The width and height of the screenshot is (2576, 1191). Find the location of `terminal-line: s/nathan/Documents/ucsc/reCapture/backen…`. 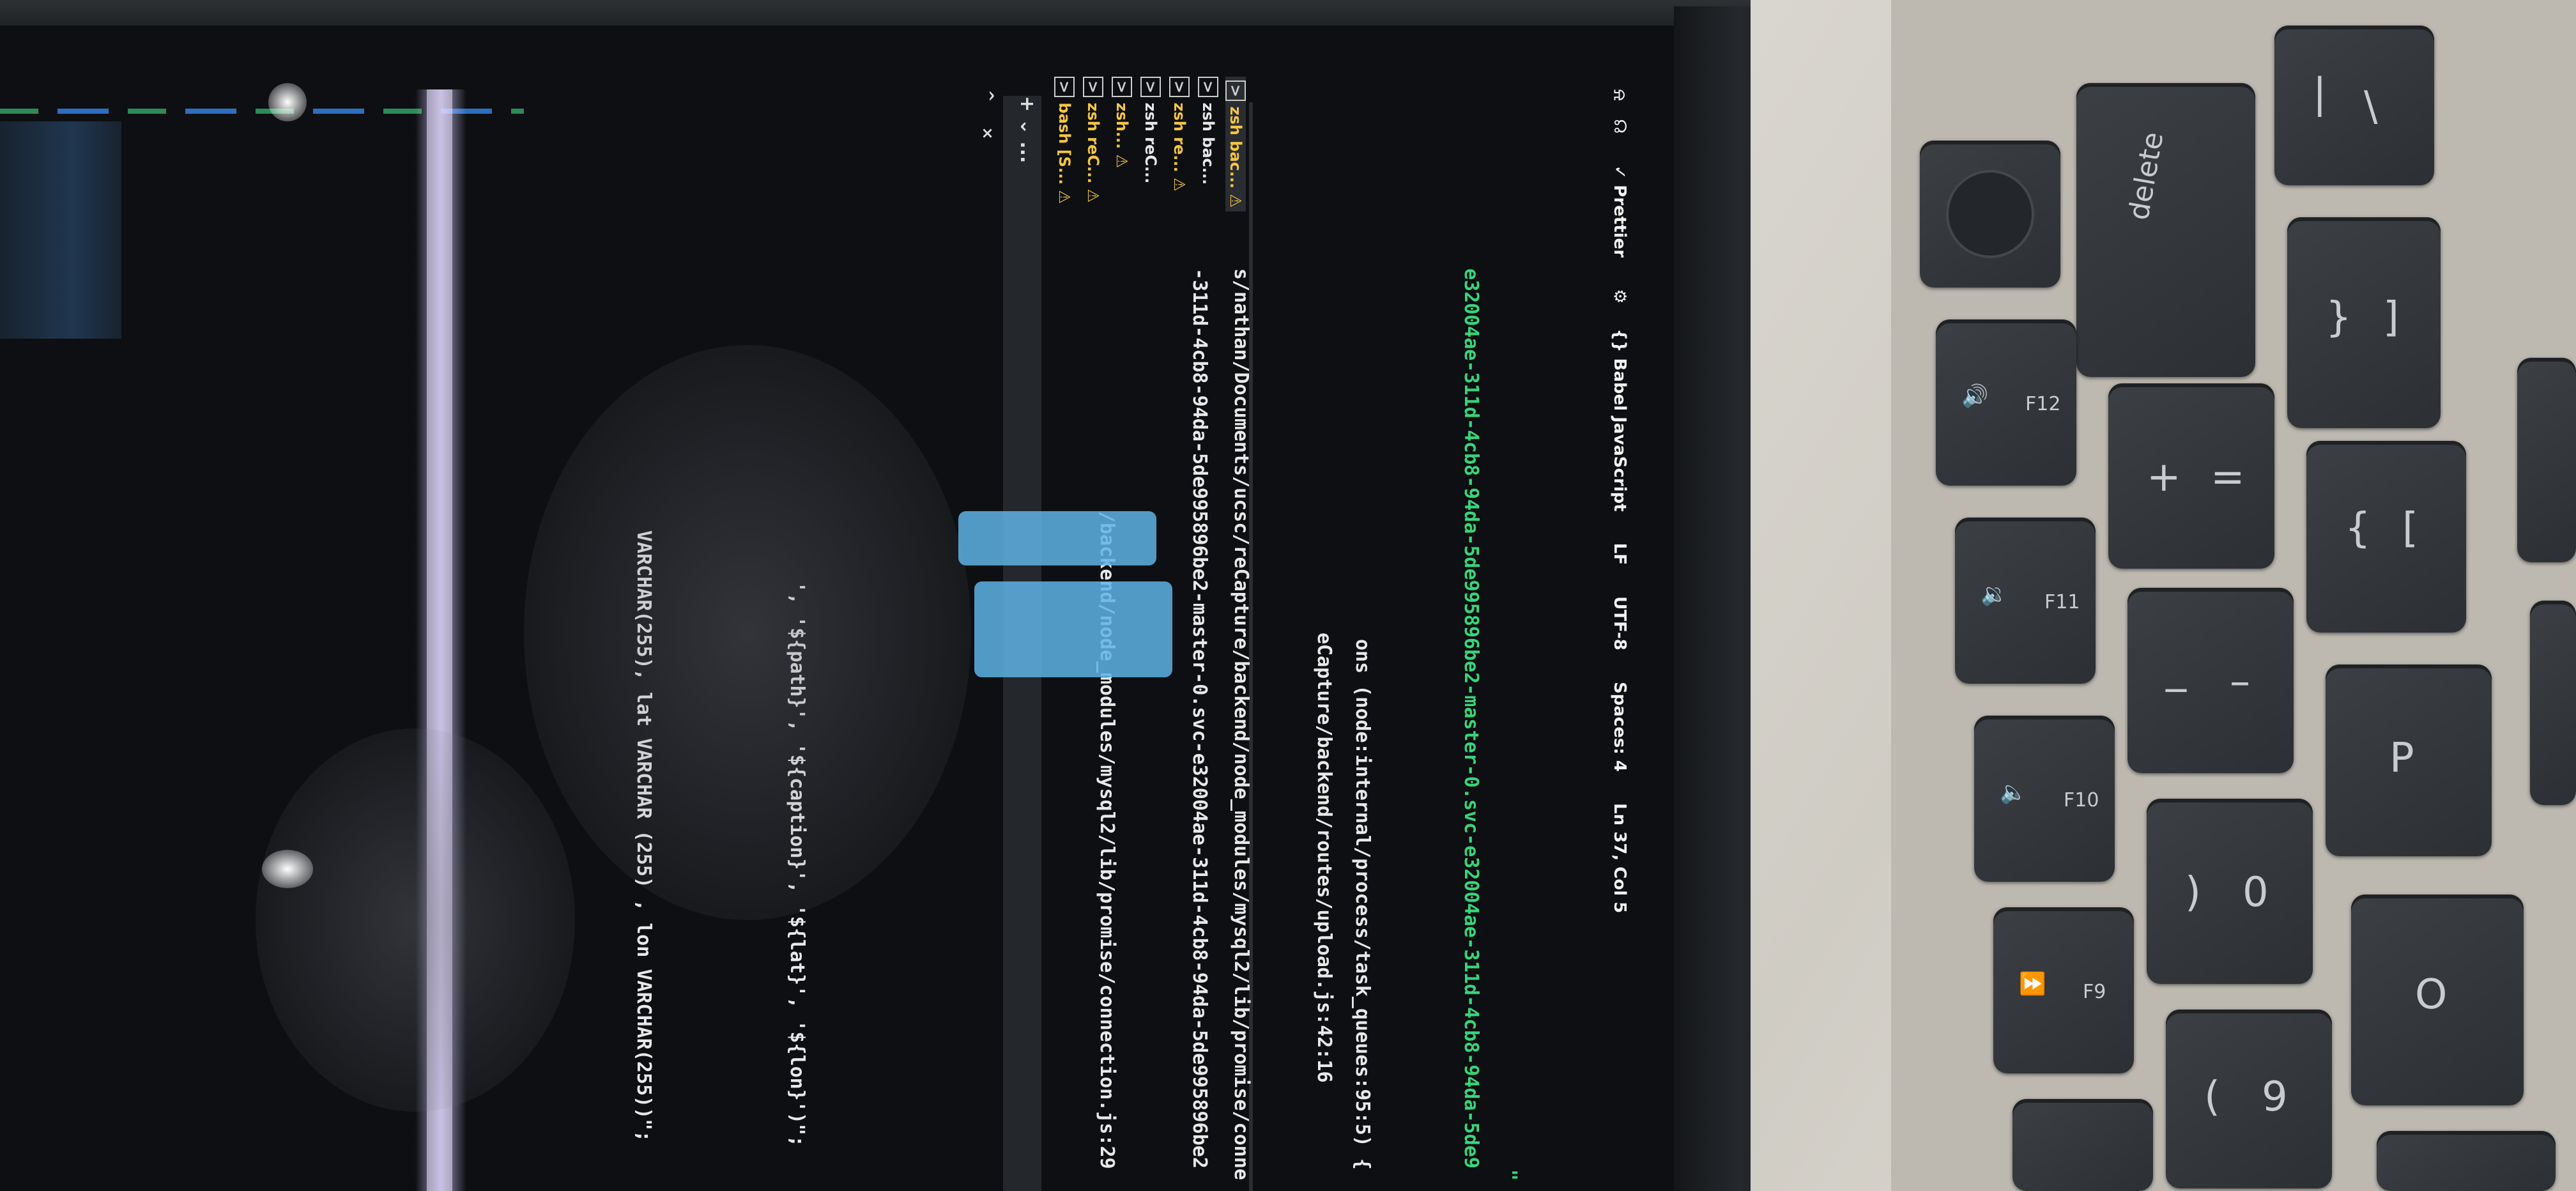

terminal-line: s/nathan/Documents/ucsc/reCapture/backen… is located at coordinates (1241, 724).